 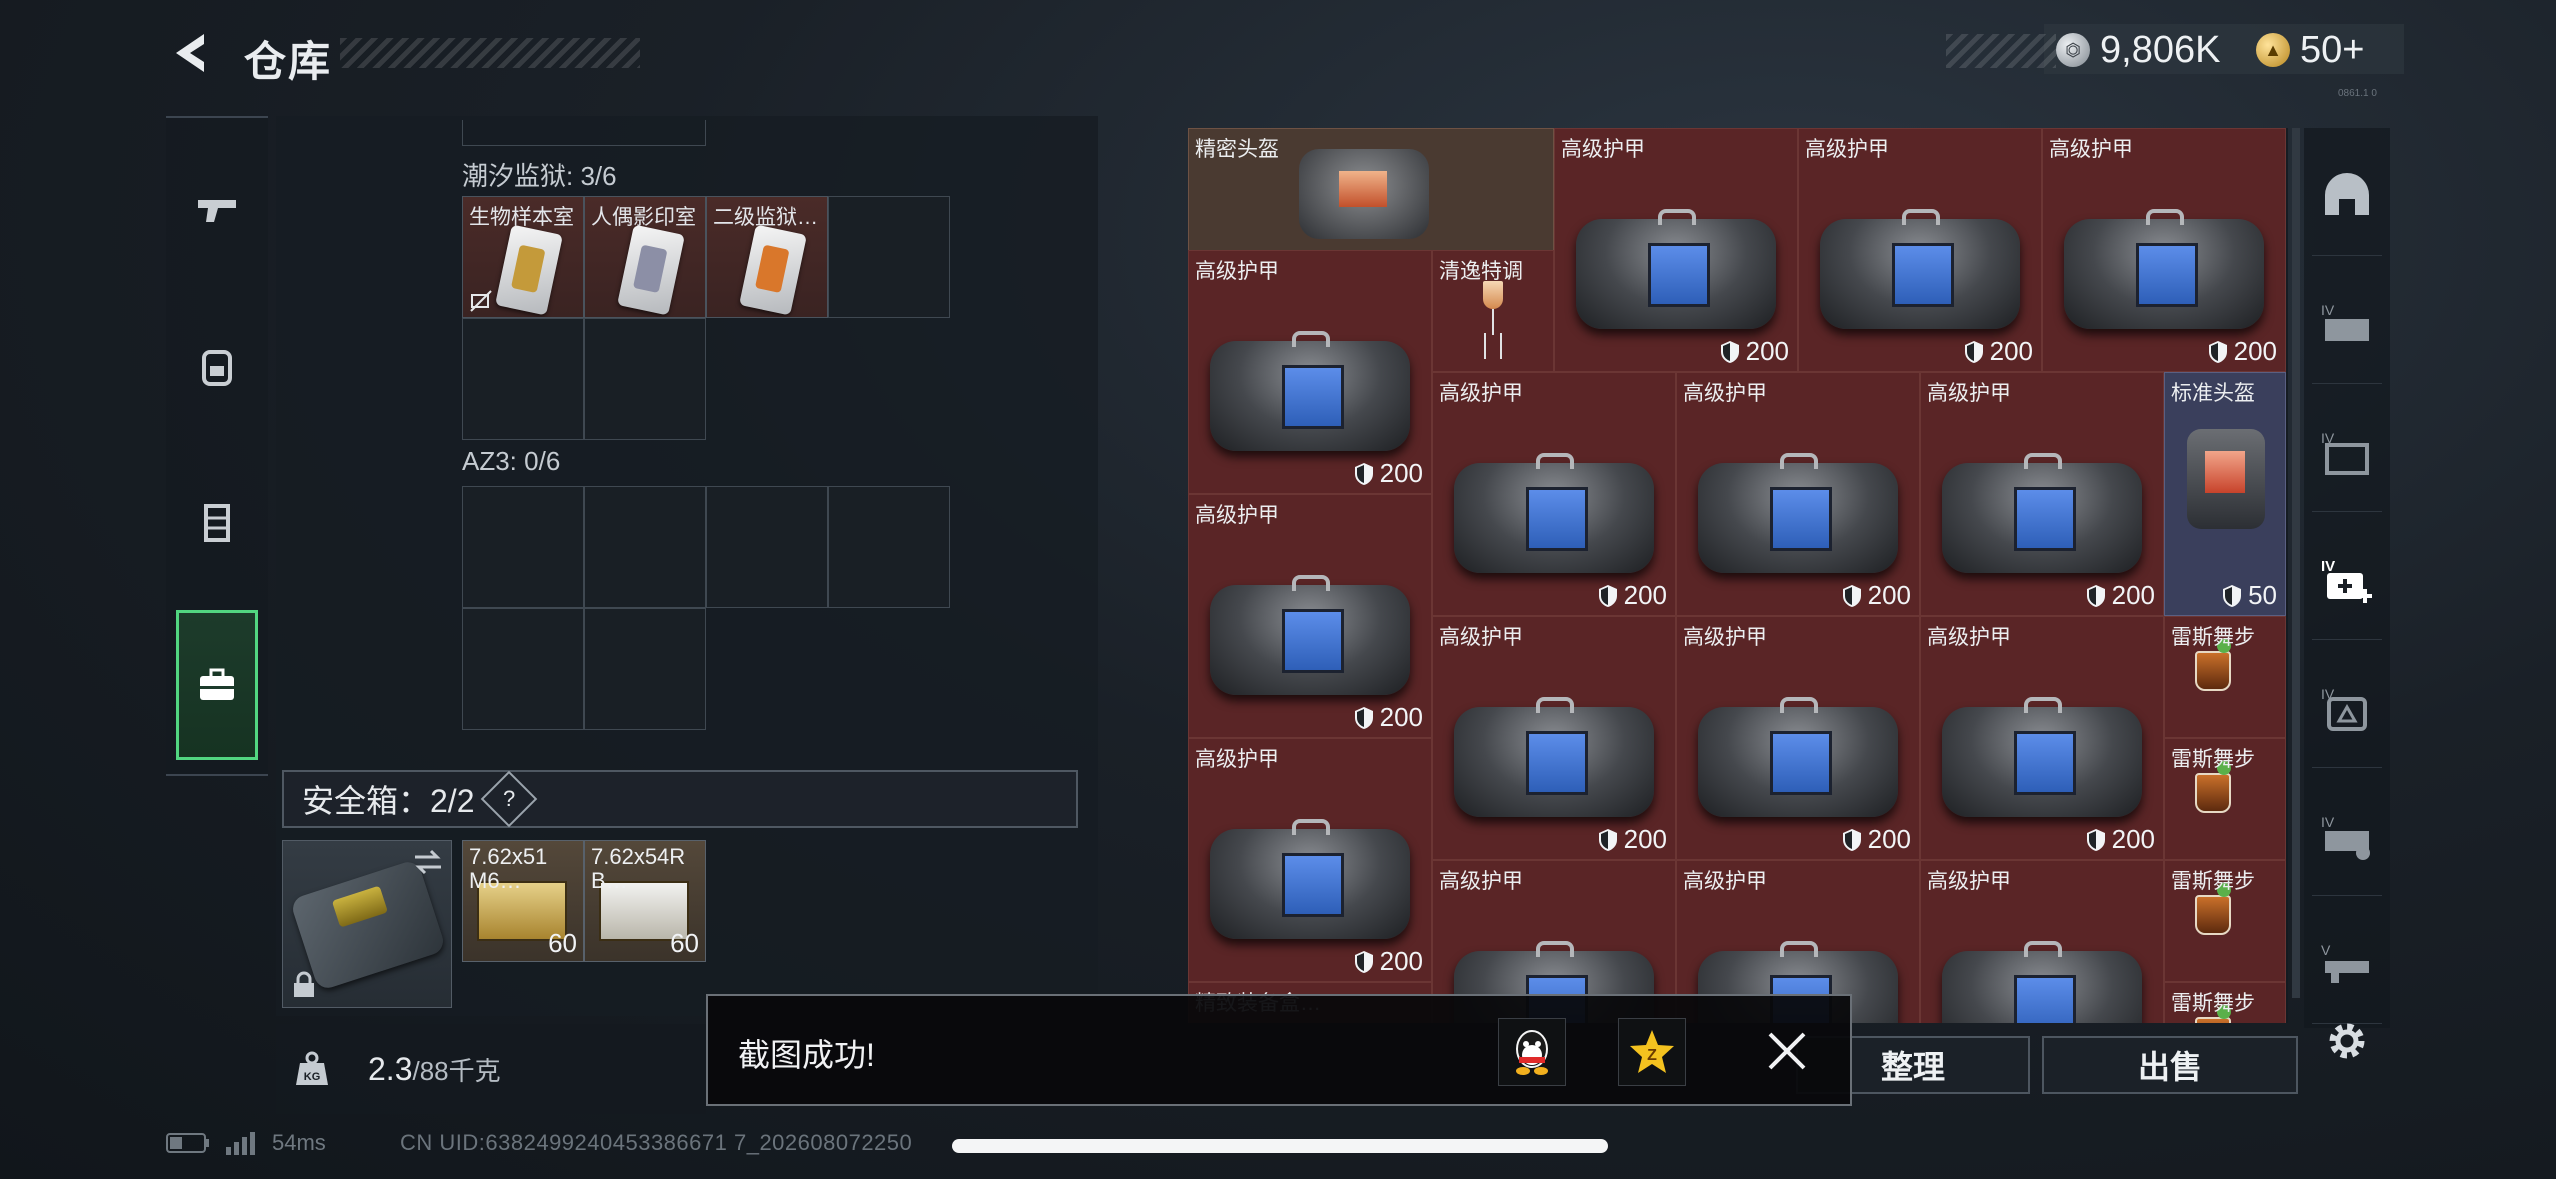 I want to click on stash-item: 清逸特调, so click(x=1493, y=311).